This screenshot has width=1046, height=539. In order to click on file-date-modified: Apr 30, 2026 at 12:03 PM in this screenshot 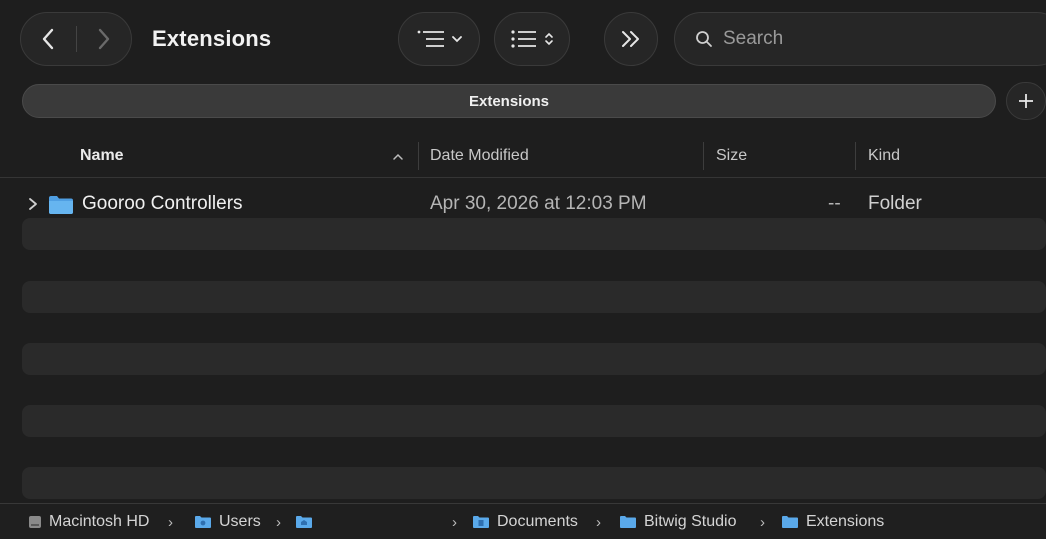, I will do `click(538, 203)`.